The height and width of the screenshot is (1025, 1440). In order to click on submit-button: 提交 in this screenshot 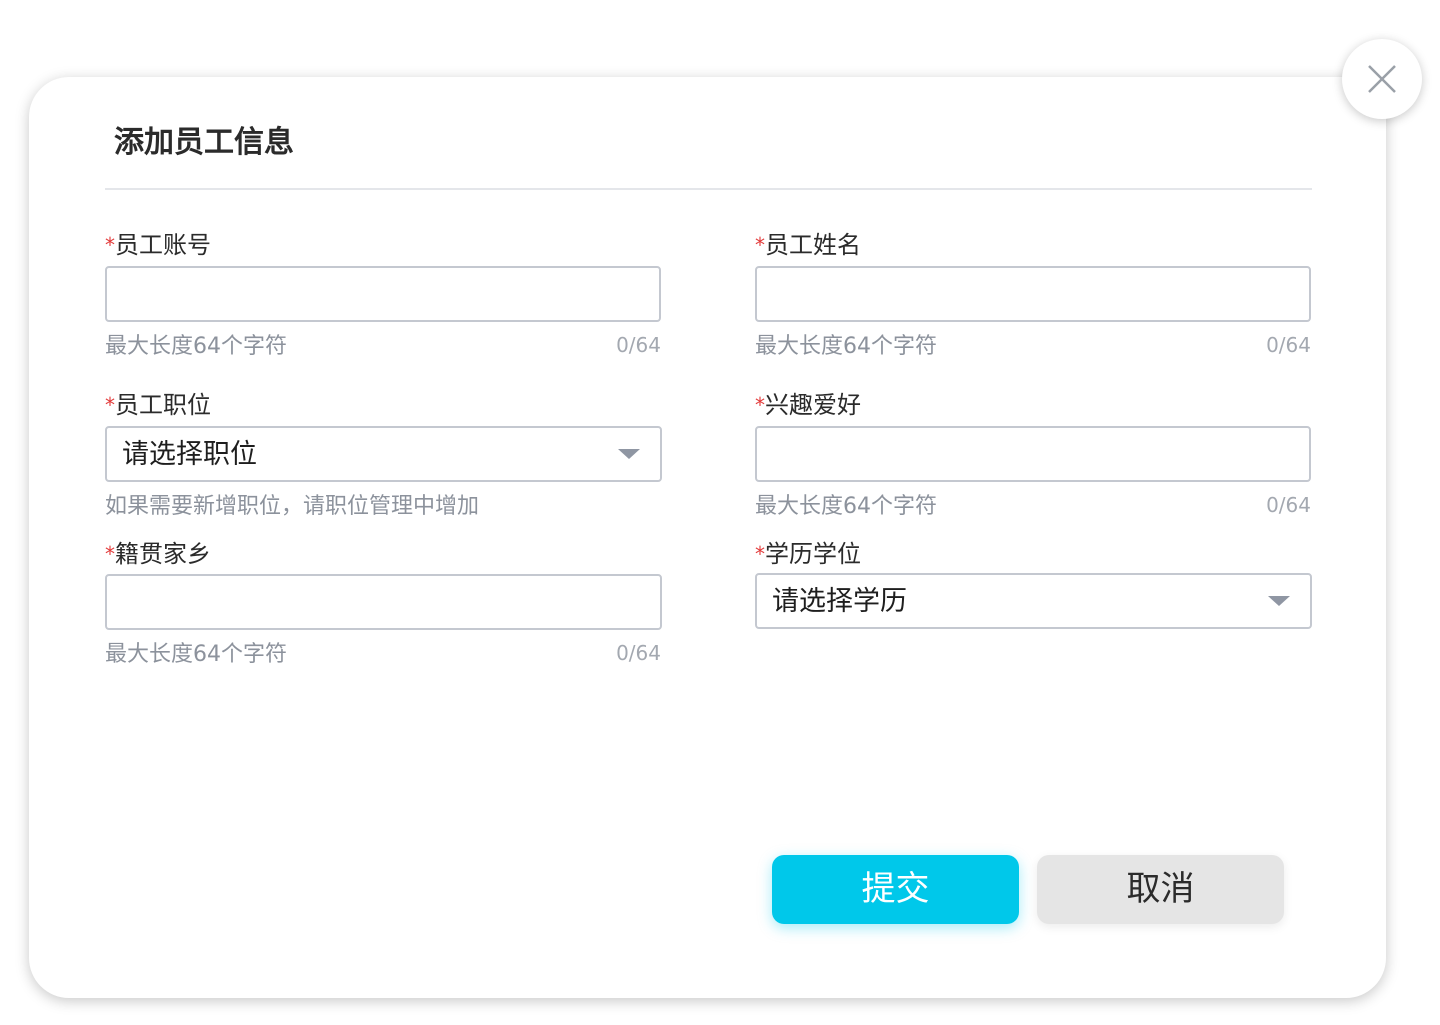, I will do `click(895, 889)`.